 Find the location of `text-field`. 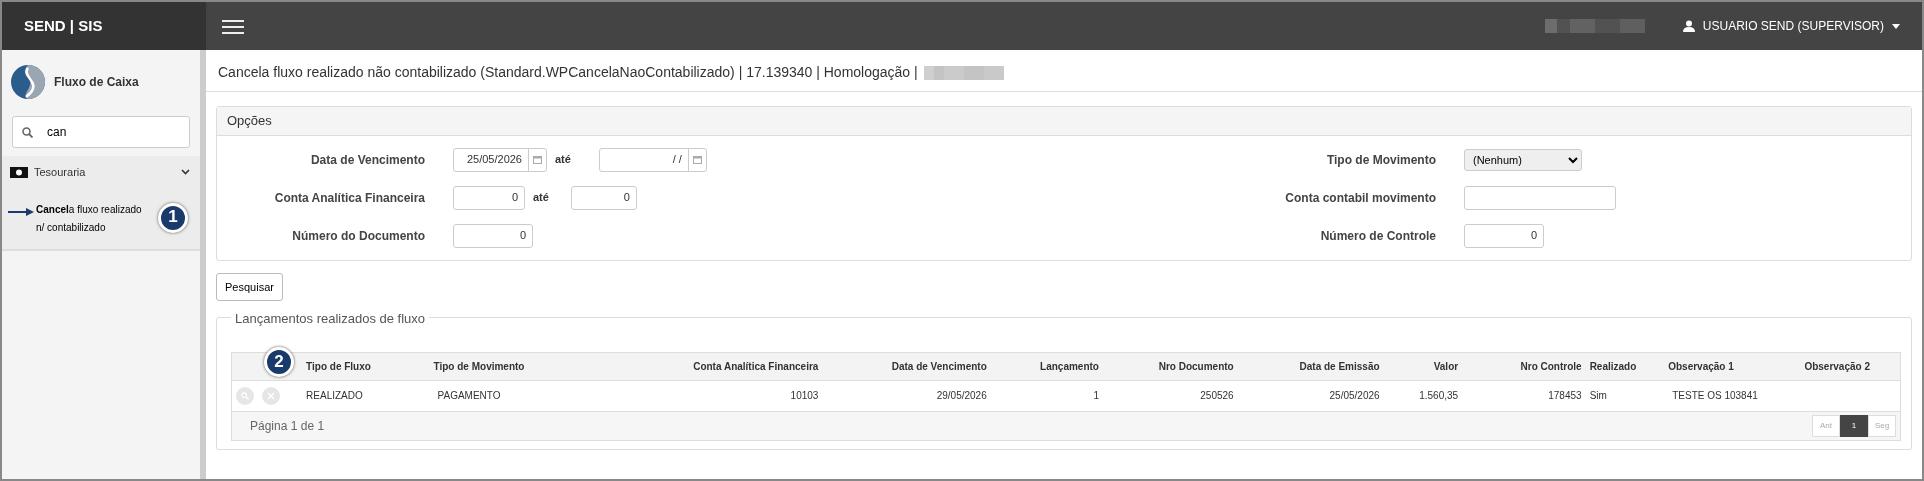

text-field is located at coordinates (1540, 197).